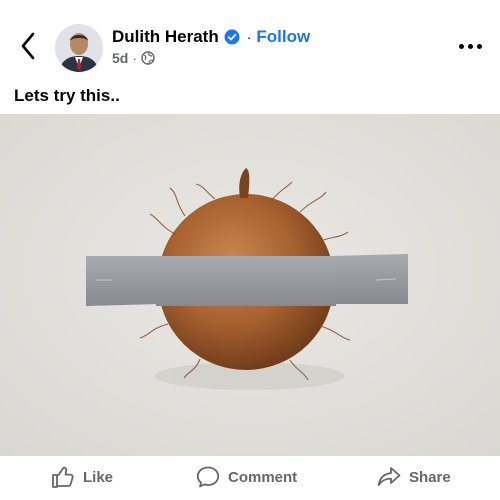 The height and width of the screenshot is (500, 500). Describe the element at coordinates (430, 477) in the screenshot. I see `share-label: Share` at that location.